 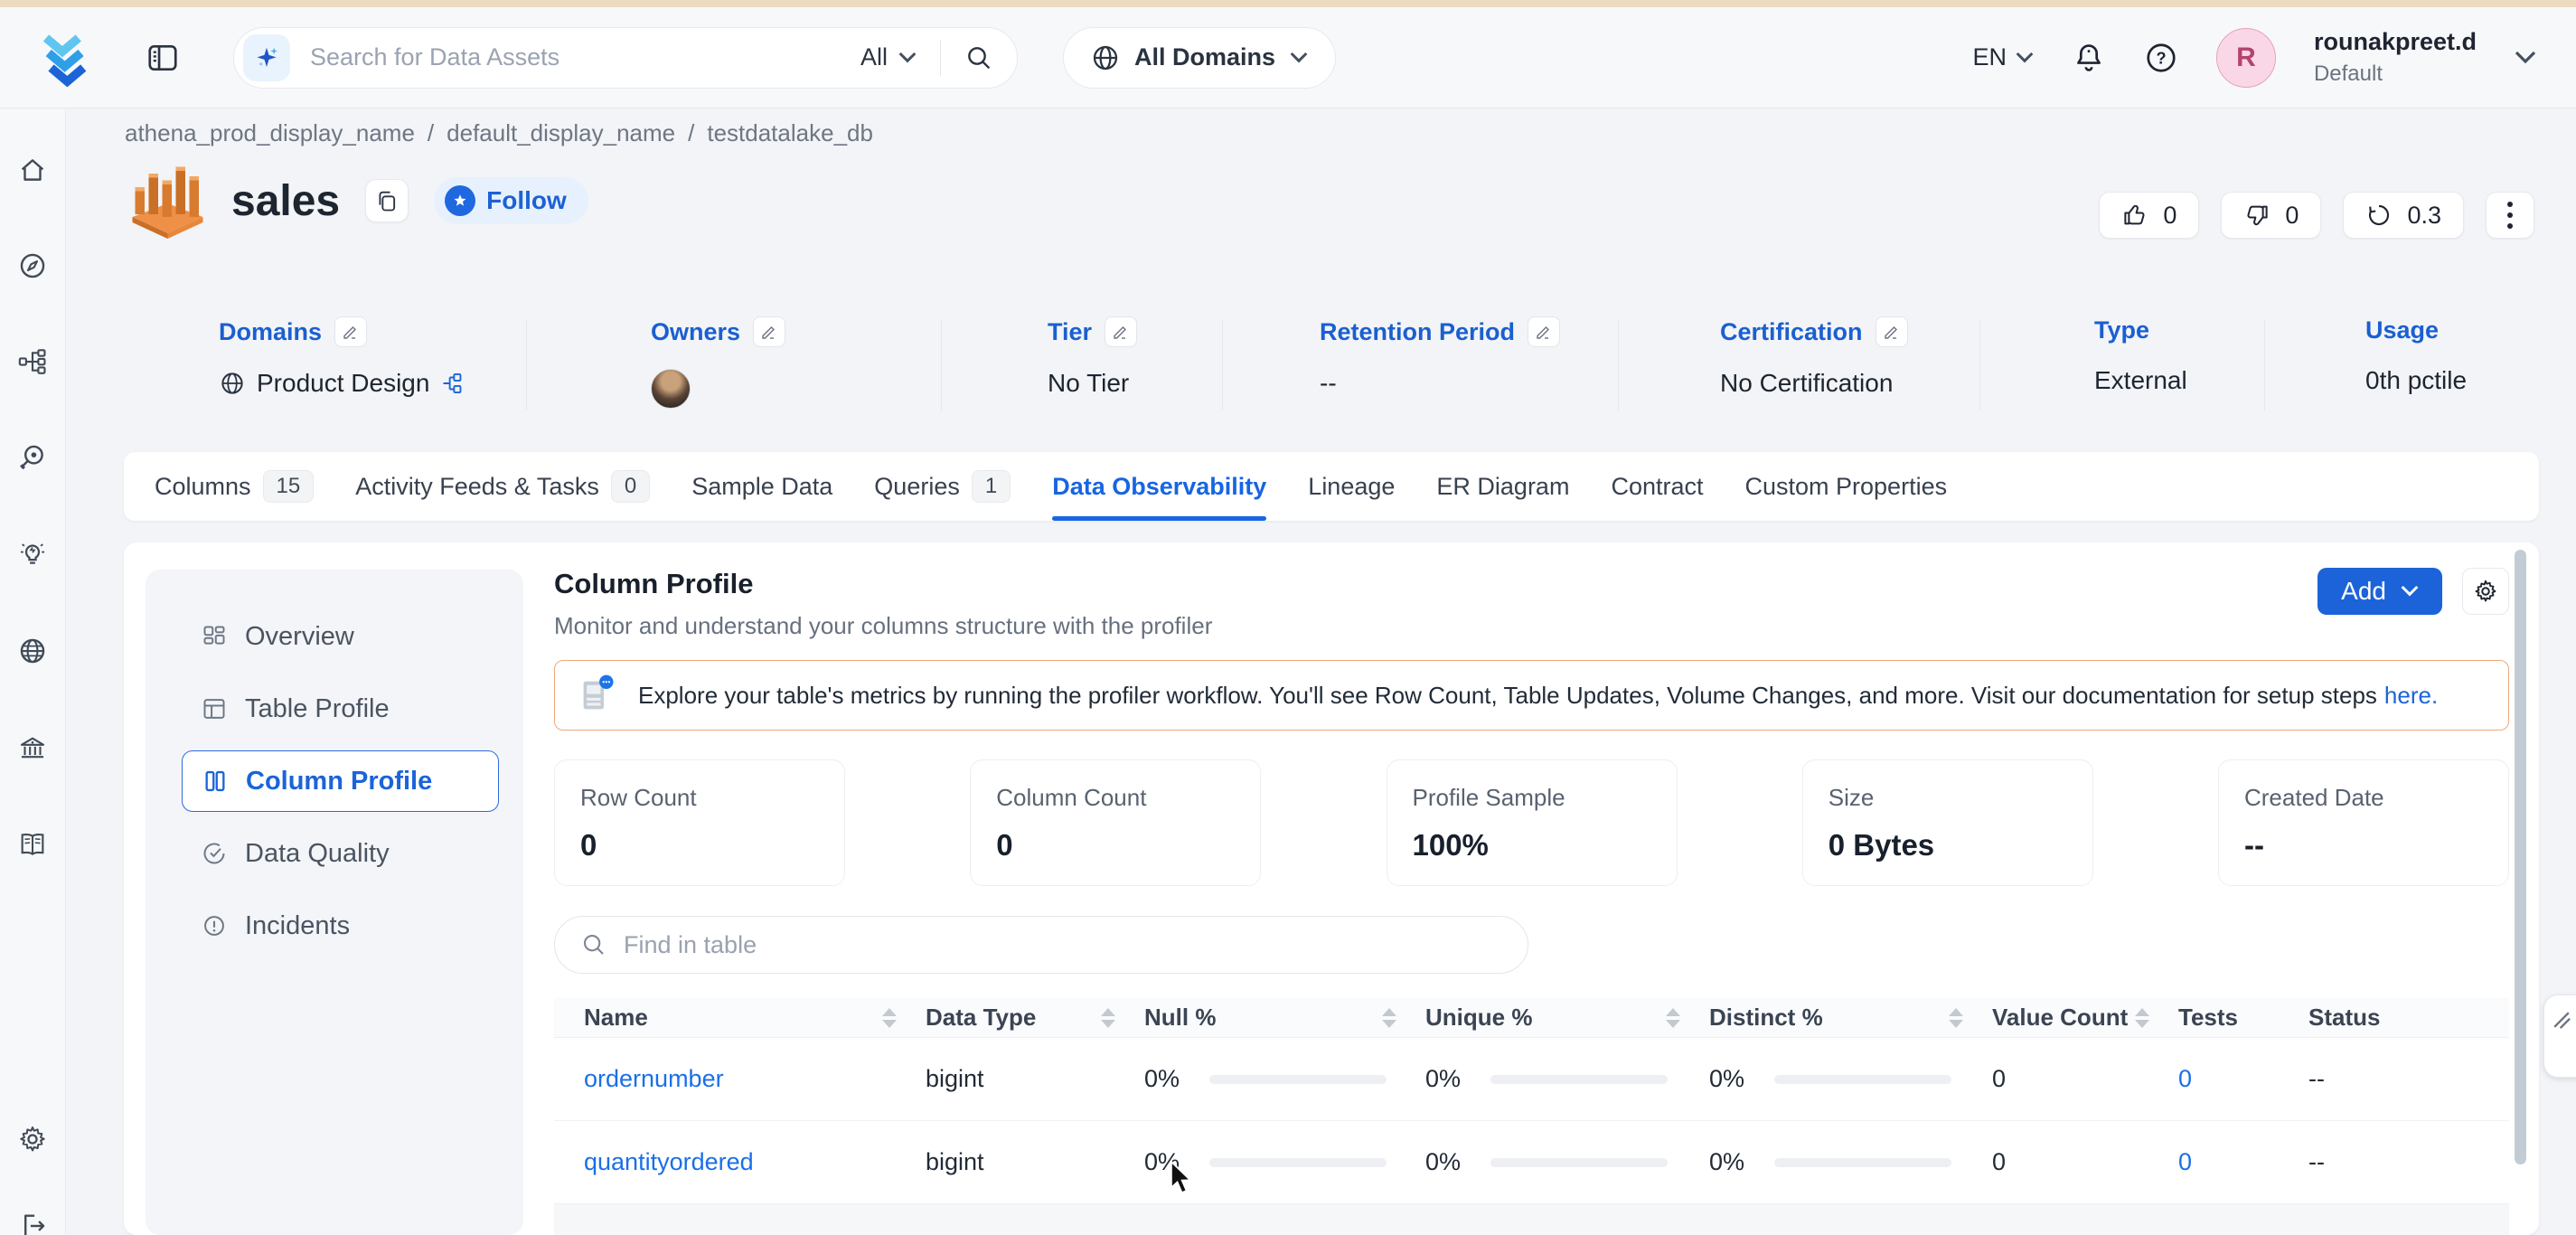 What do you see at coordinates (1352, 487) in the screenshot?
I see `tab-lineage: Lineage` at bounding box center [1352, 487].